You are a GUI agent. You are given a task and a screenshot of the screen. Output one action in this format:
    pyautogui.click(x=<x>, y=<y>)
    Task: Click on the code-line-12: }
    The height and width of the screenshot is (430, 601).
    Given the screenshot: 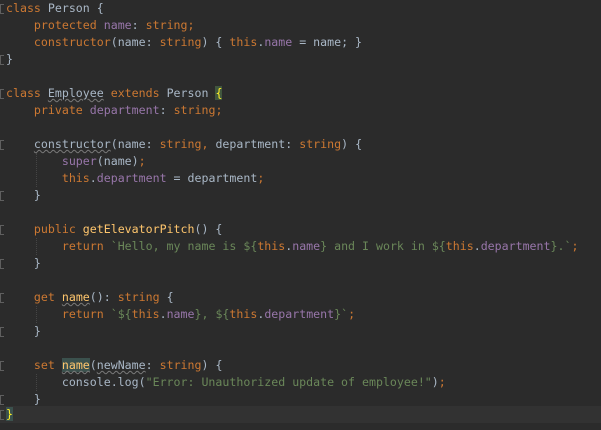 What is the action you would take?
    pyautogui.click(x=300, y=195)
    